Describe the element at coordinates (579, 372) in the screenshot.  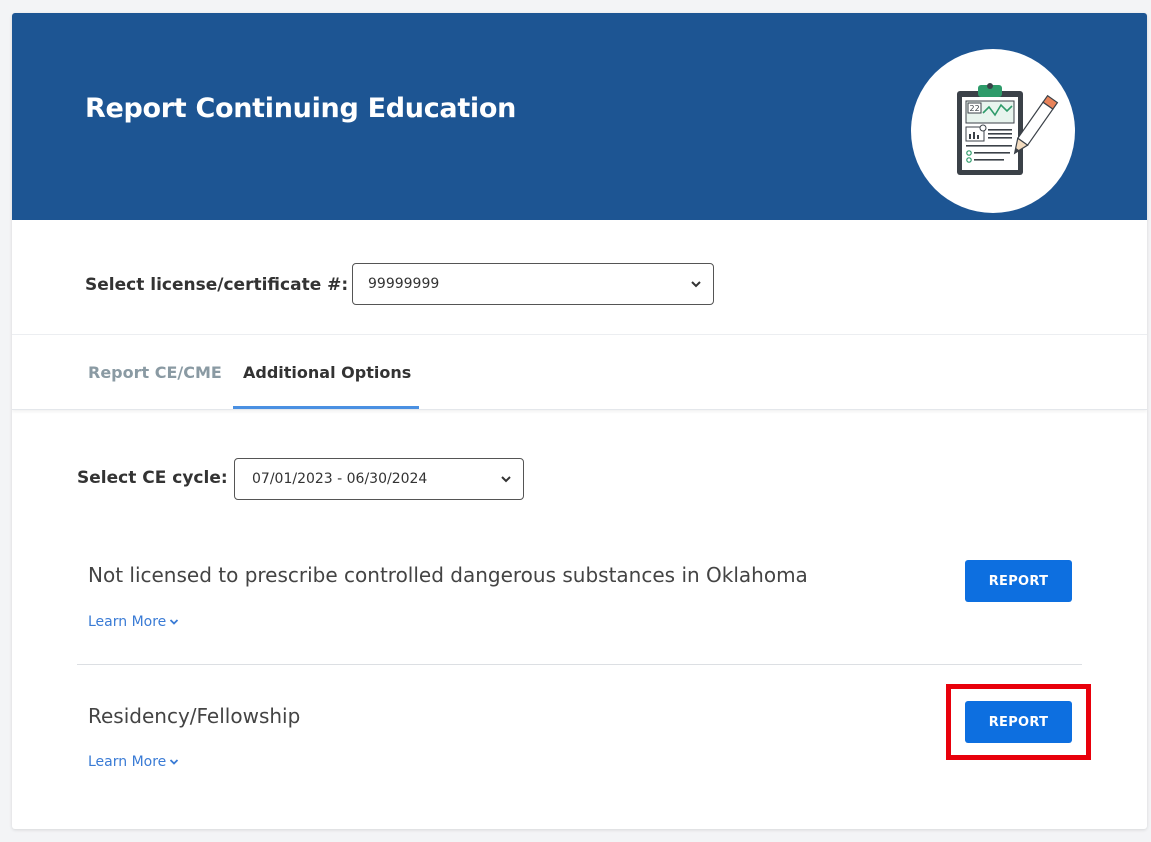
I see `tab-bar: Report CE/CME Additional Options` at that location.